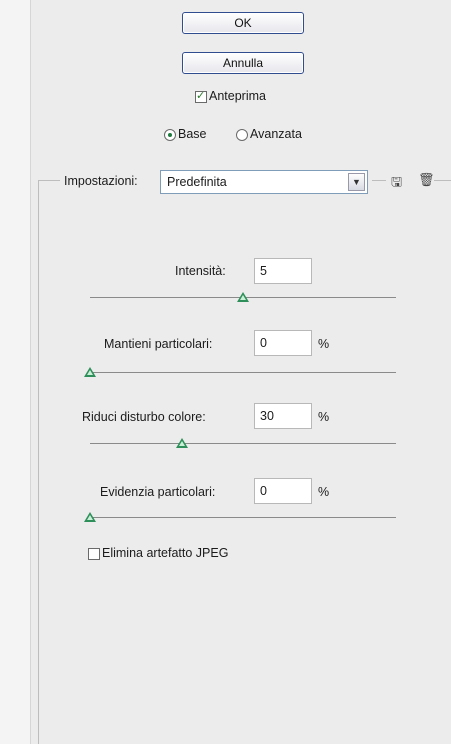  Describe the element at coordinates (181, 443) in the screenshot. I see `reduce-color-noise-slider-thumb` at that location.